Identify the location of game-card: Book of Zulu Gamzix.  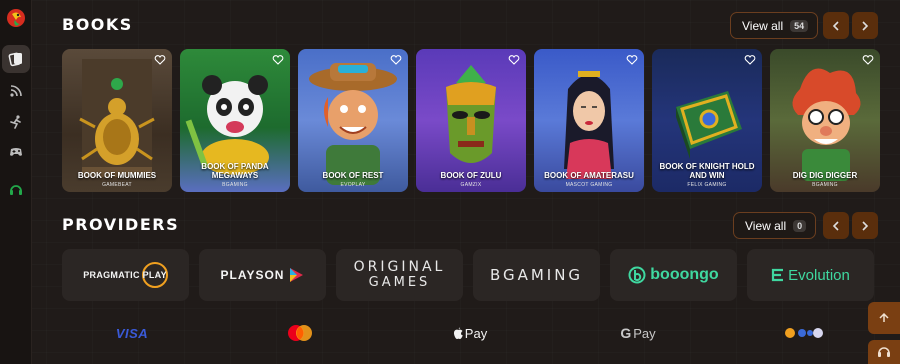
(471, 120).